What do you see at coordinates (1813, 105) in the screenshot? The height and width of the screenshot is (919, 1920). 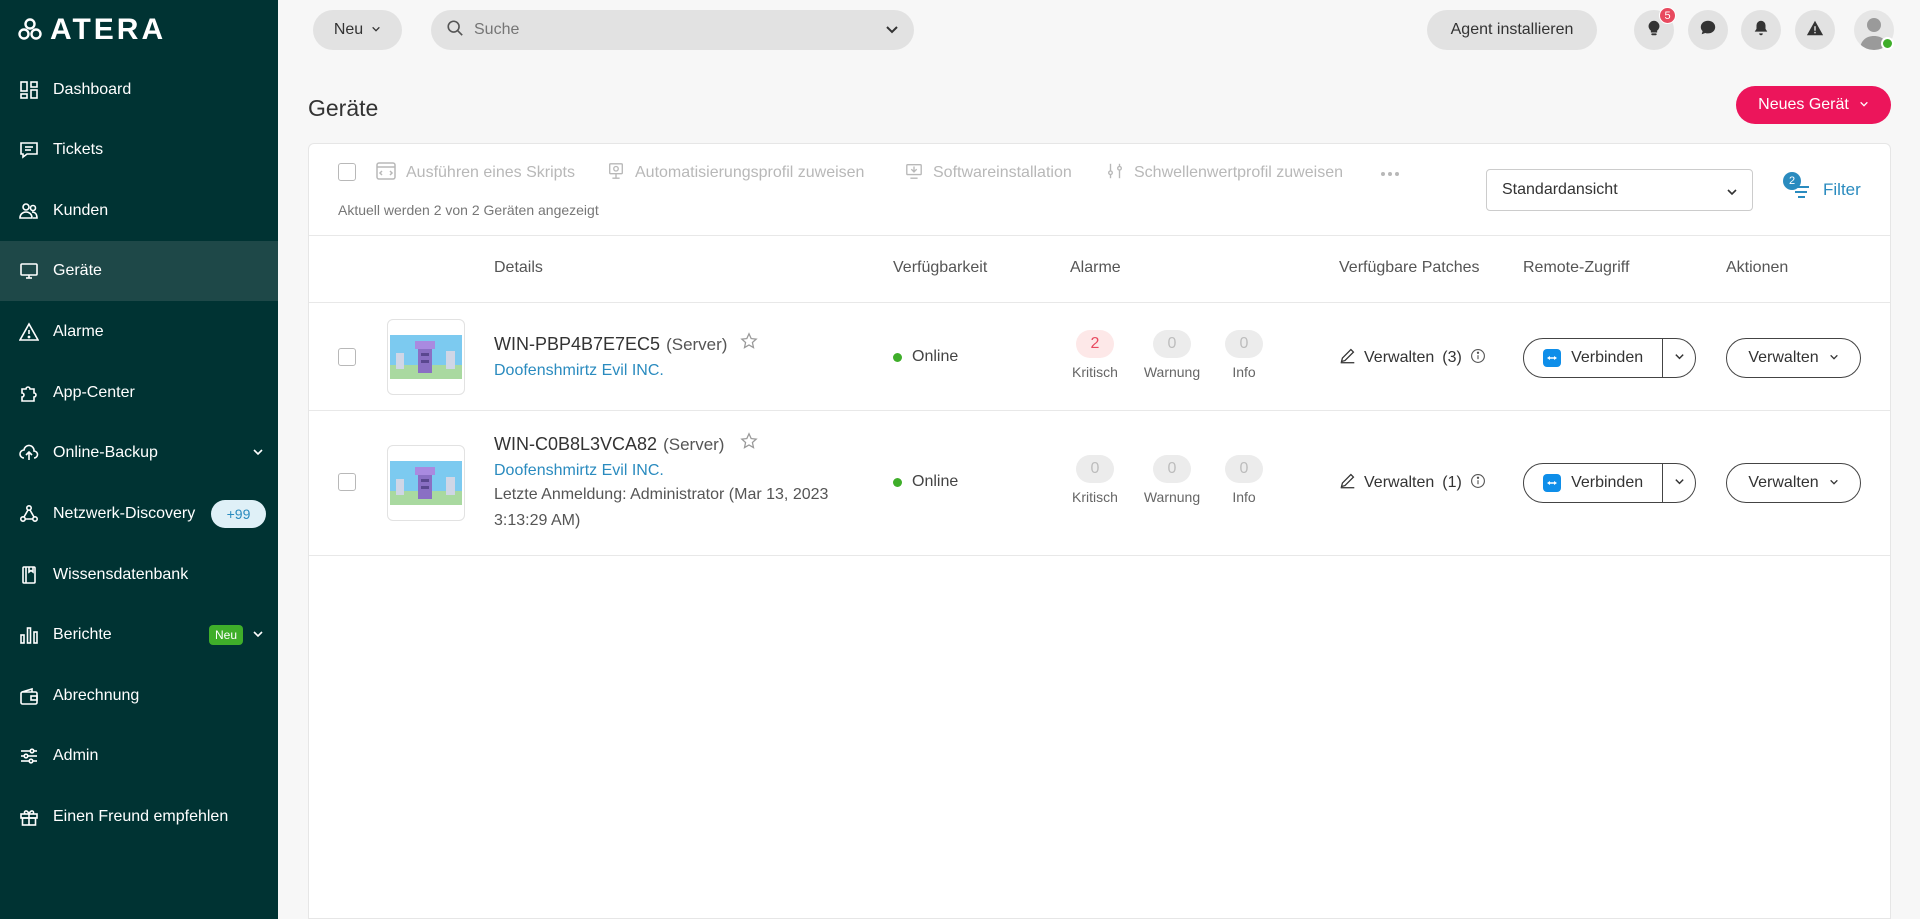 I see `new-device-button: Neues Gerät` at bounding box center [1813, 105].